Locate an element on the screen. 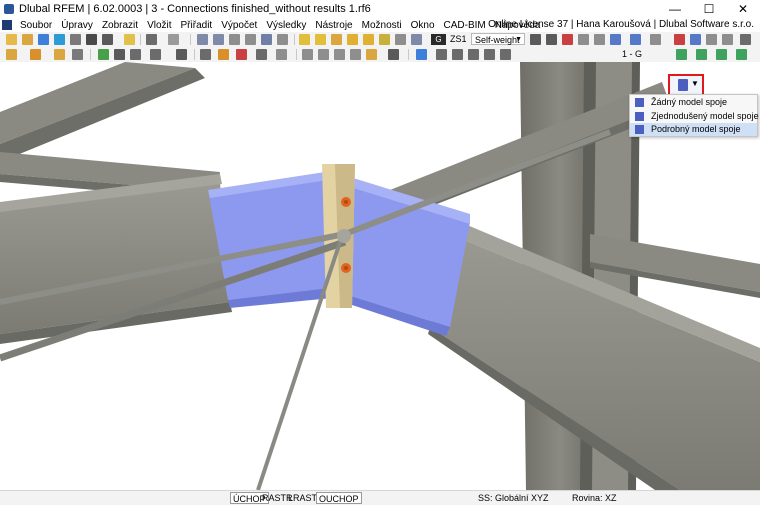 This screenshot has height=505, width=760. menu-results: Výsledky is located at coordinates (286, 25).